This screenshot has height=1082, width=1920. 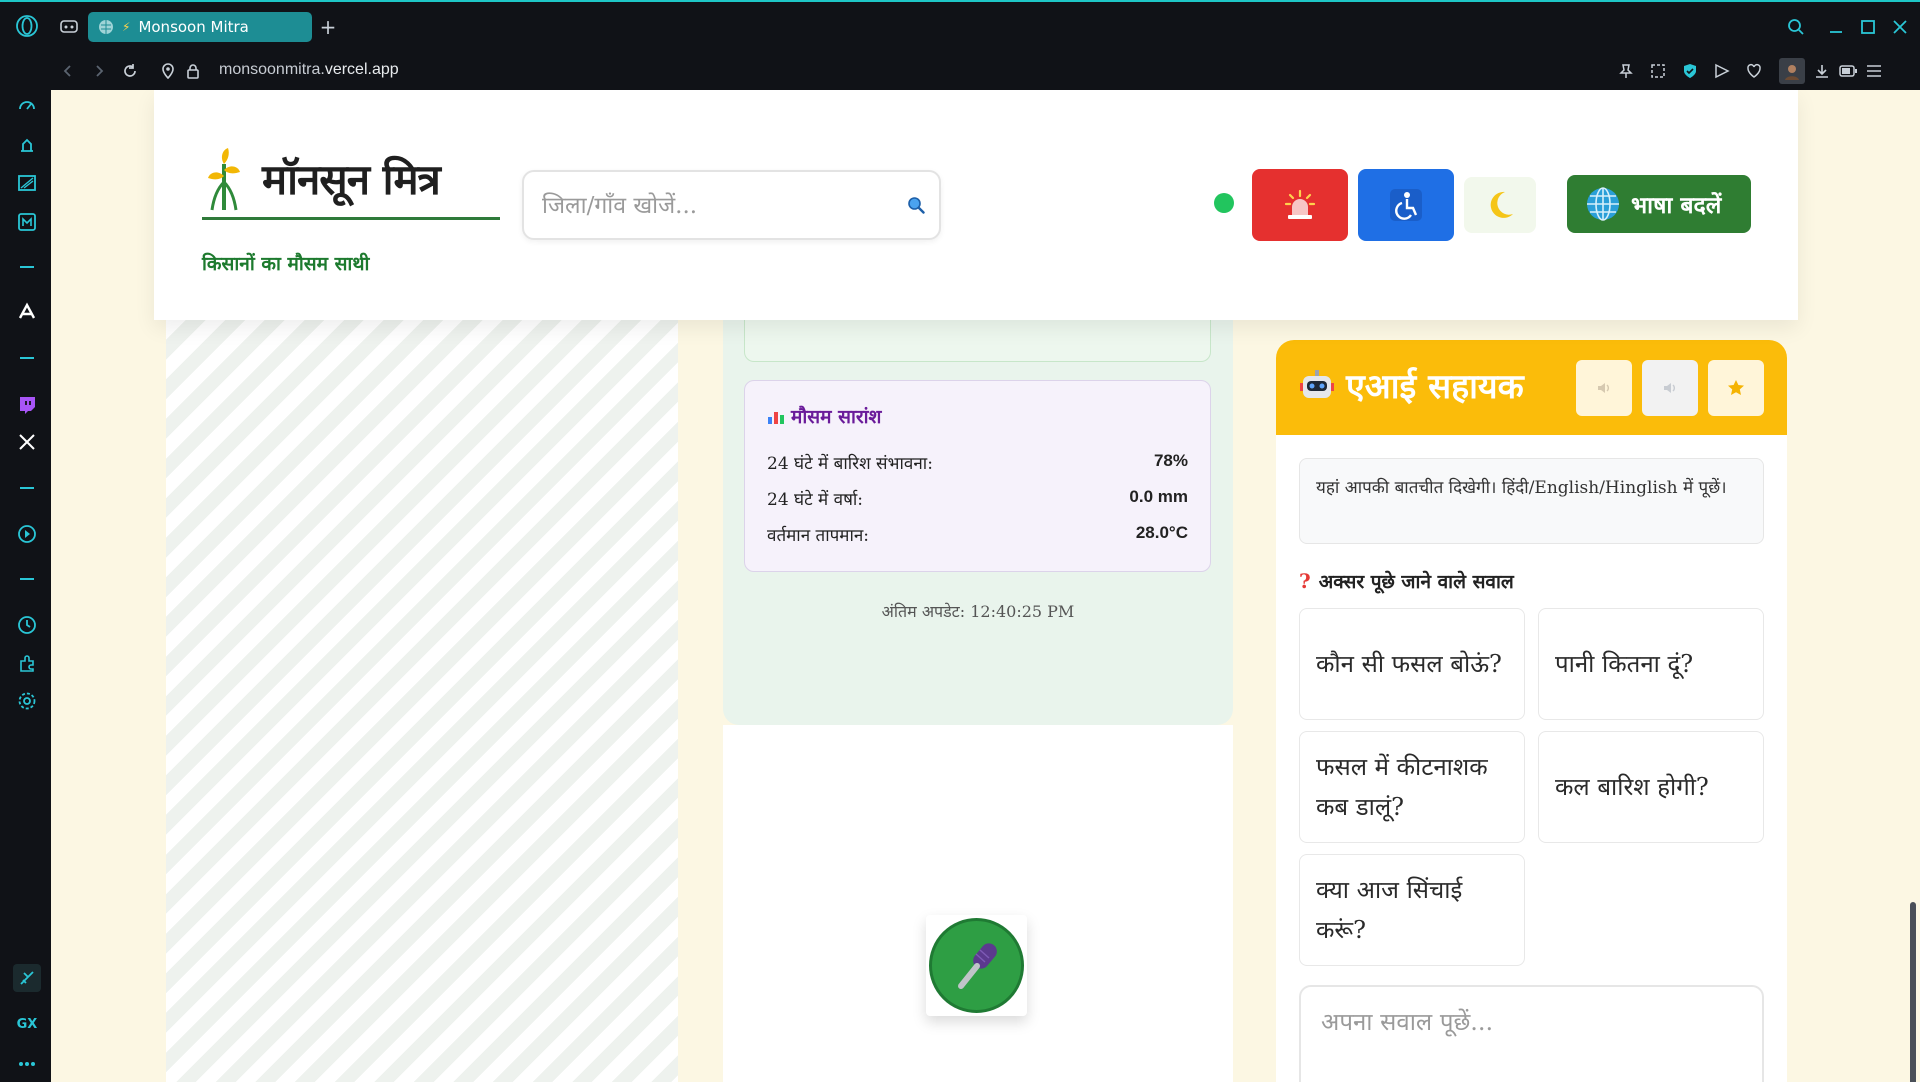 What do you see at coordinates (1412, 664) in the screenshot?
I see `faq-button: कौन सी फसल बोऊं?` at bounding box center [1412, 664].